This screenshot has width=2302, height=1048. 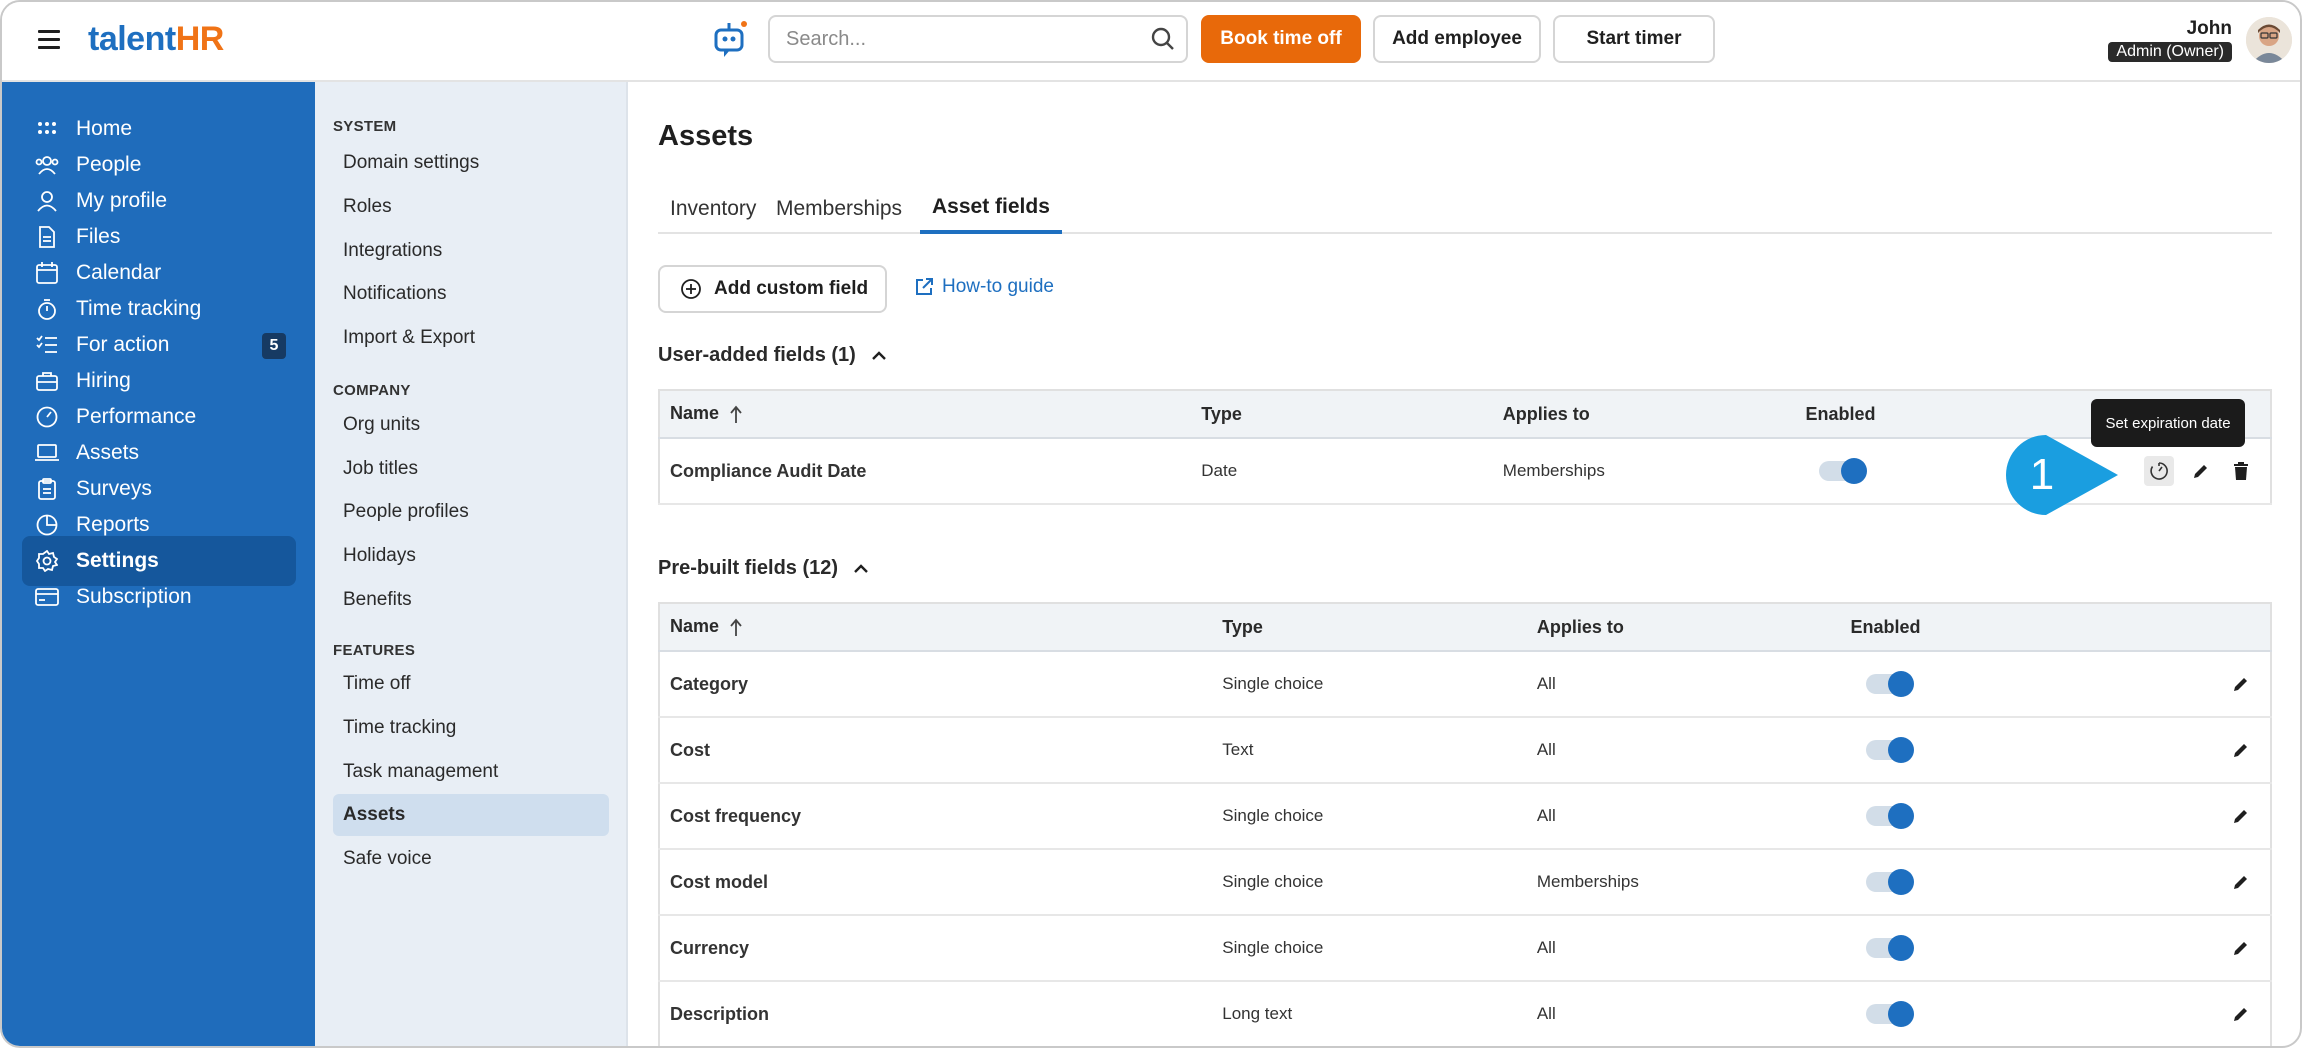 I want to click on sidebar-item-label: Hiring, so click(x=103, y=380).